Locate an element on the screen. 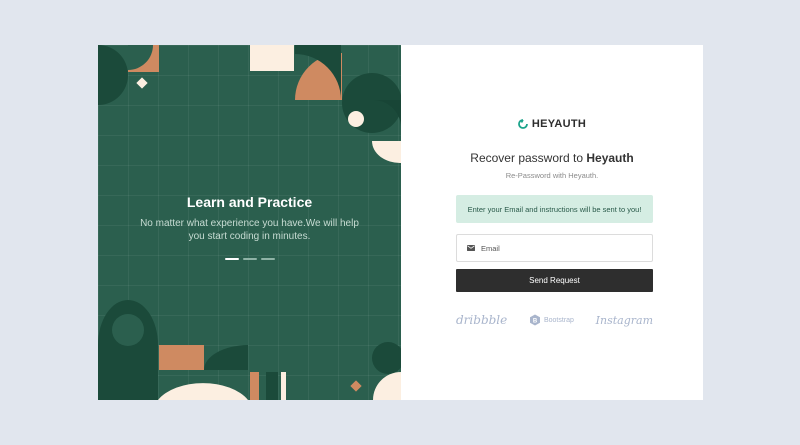  mail-icon is located at coordinates (471, 248).